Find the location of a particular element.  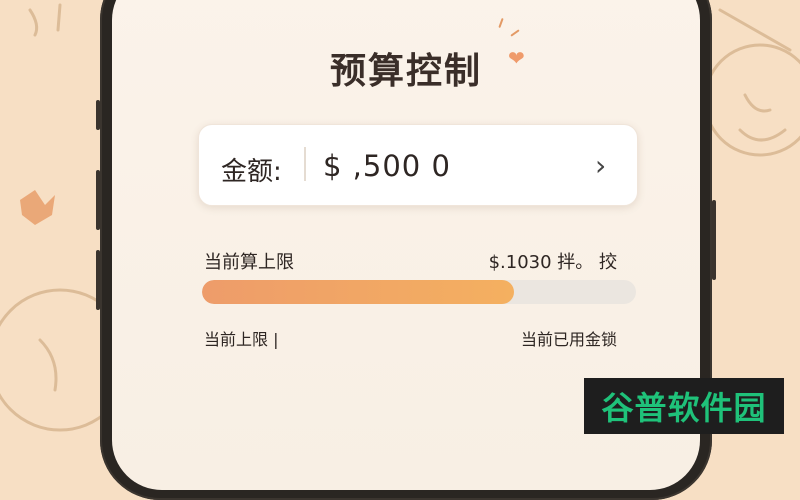

budget-limit-label: 当前算上限 is located at coordinates (249, 262).